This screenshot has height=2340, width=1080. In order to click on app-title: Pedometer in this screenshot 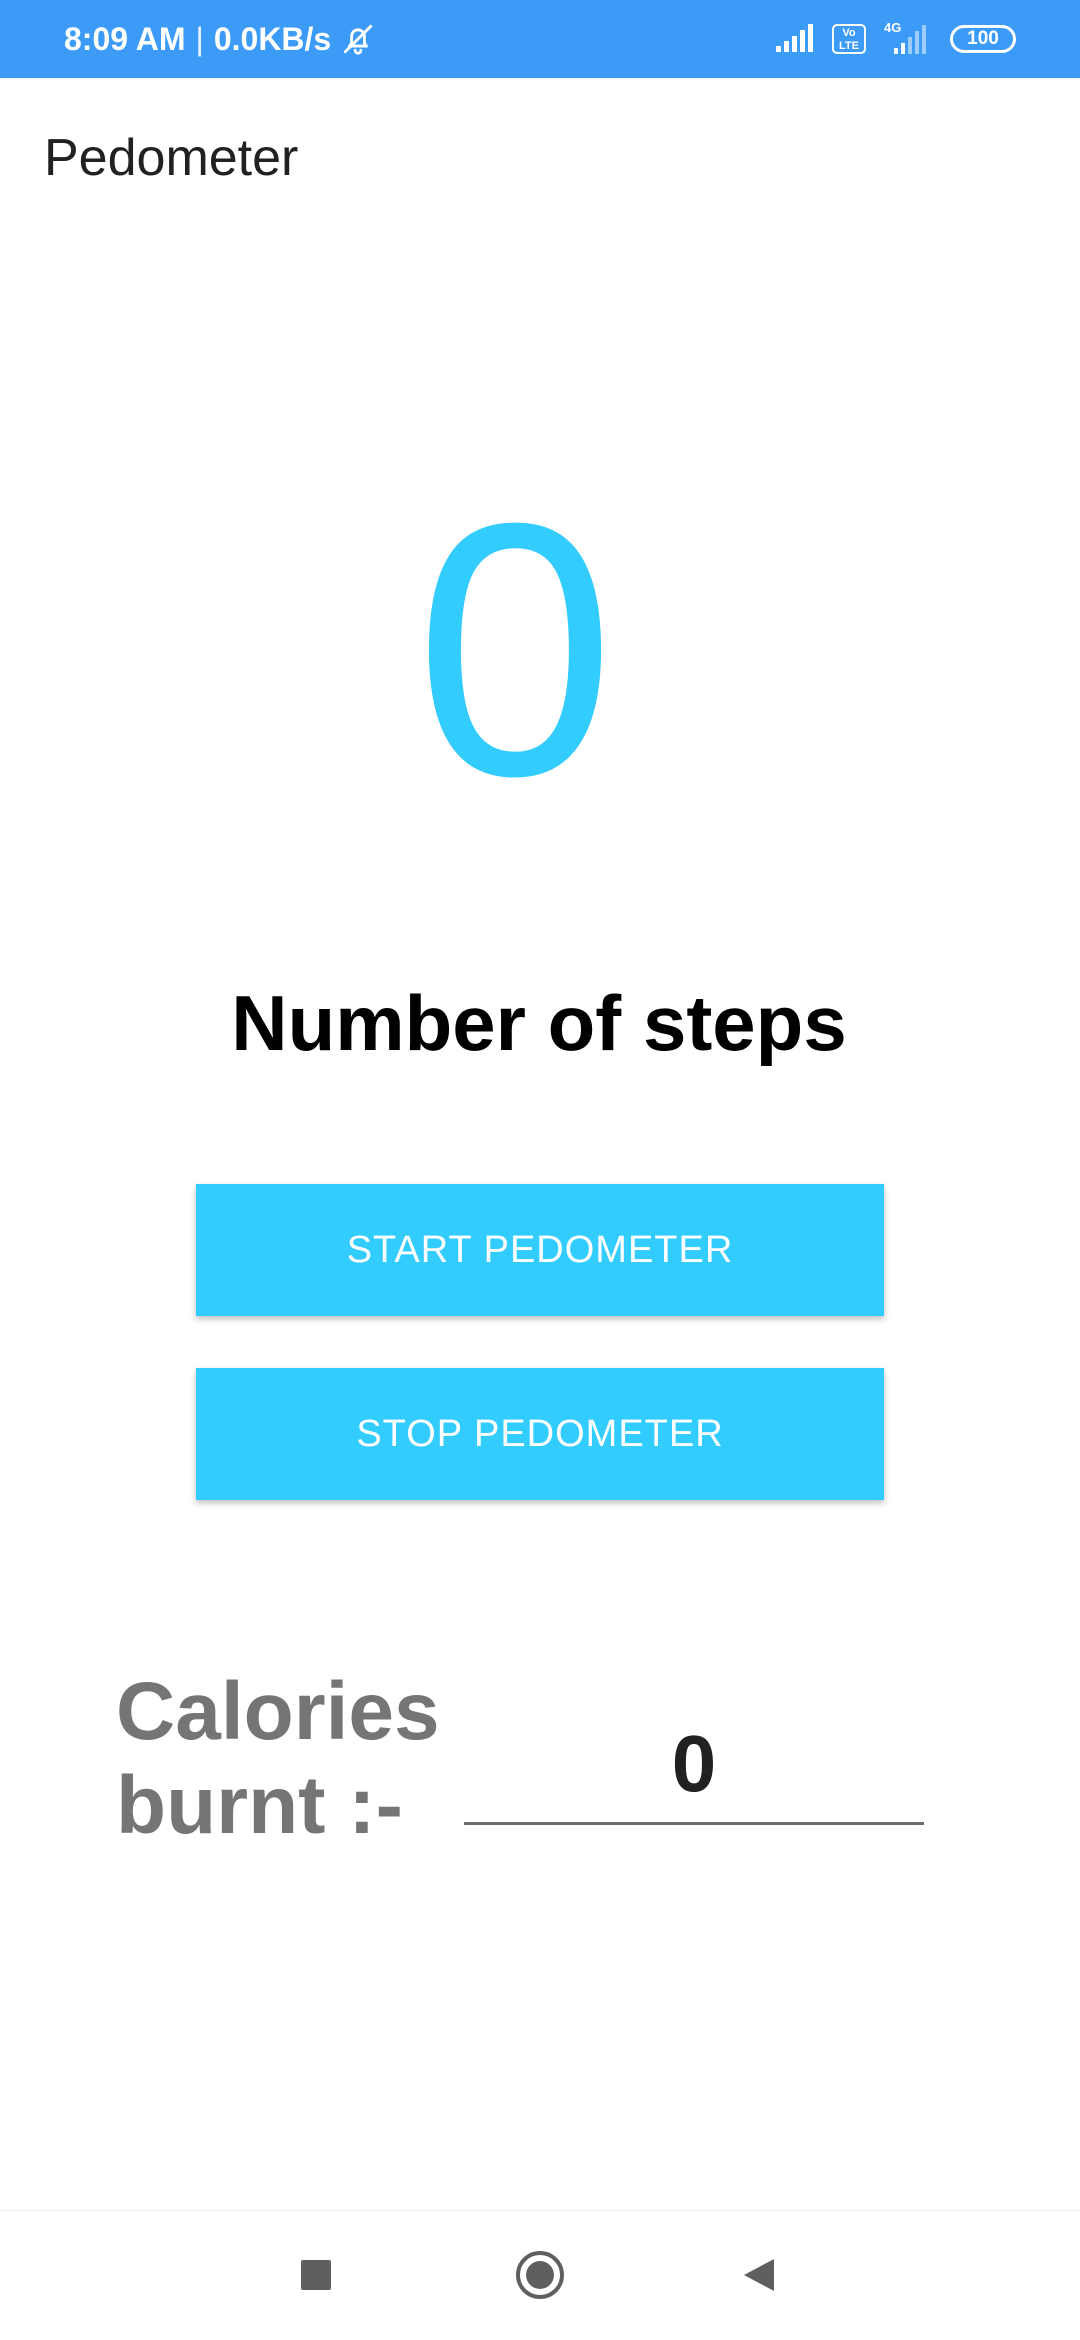, I will do `click(171, 158)`.